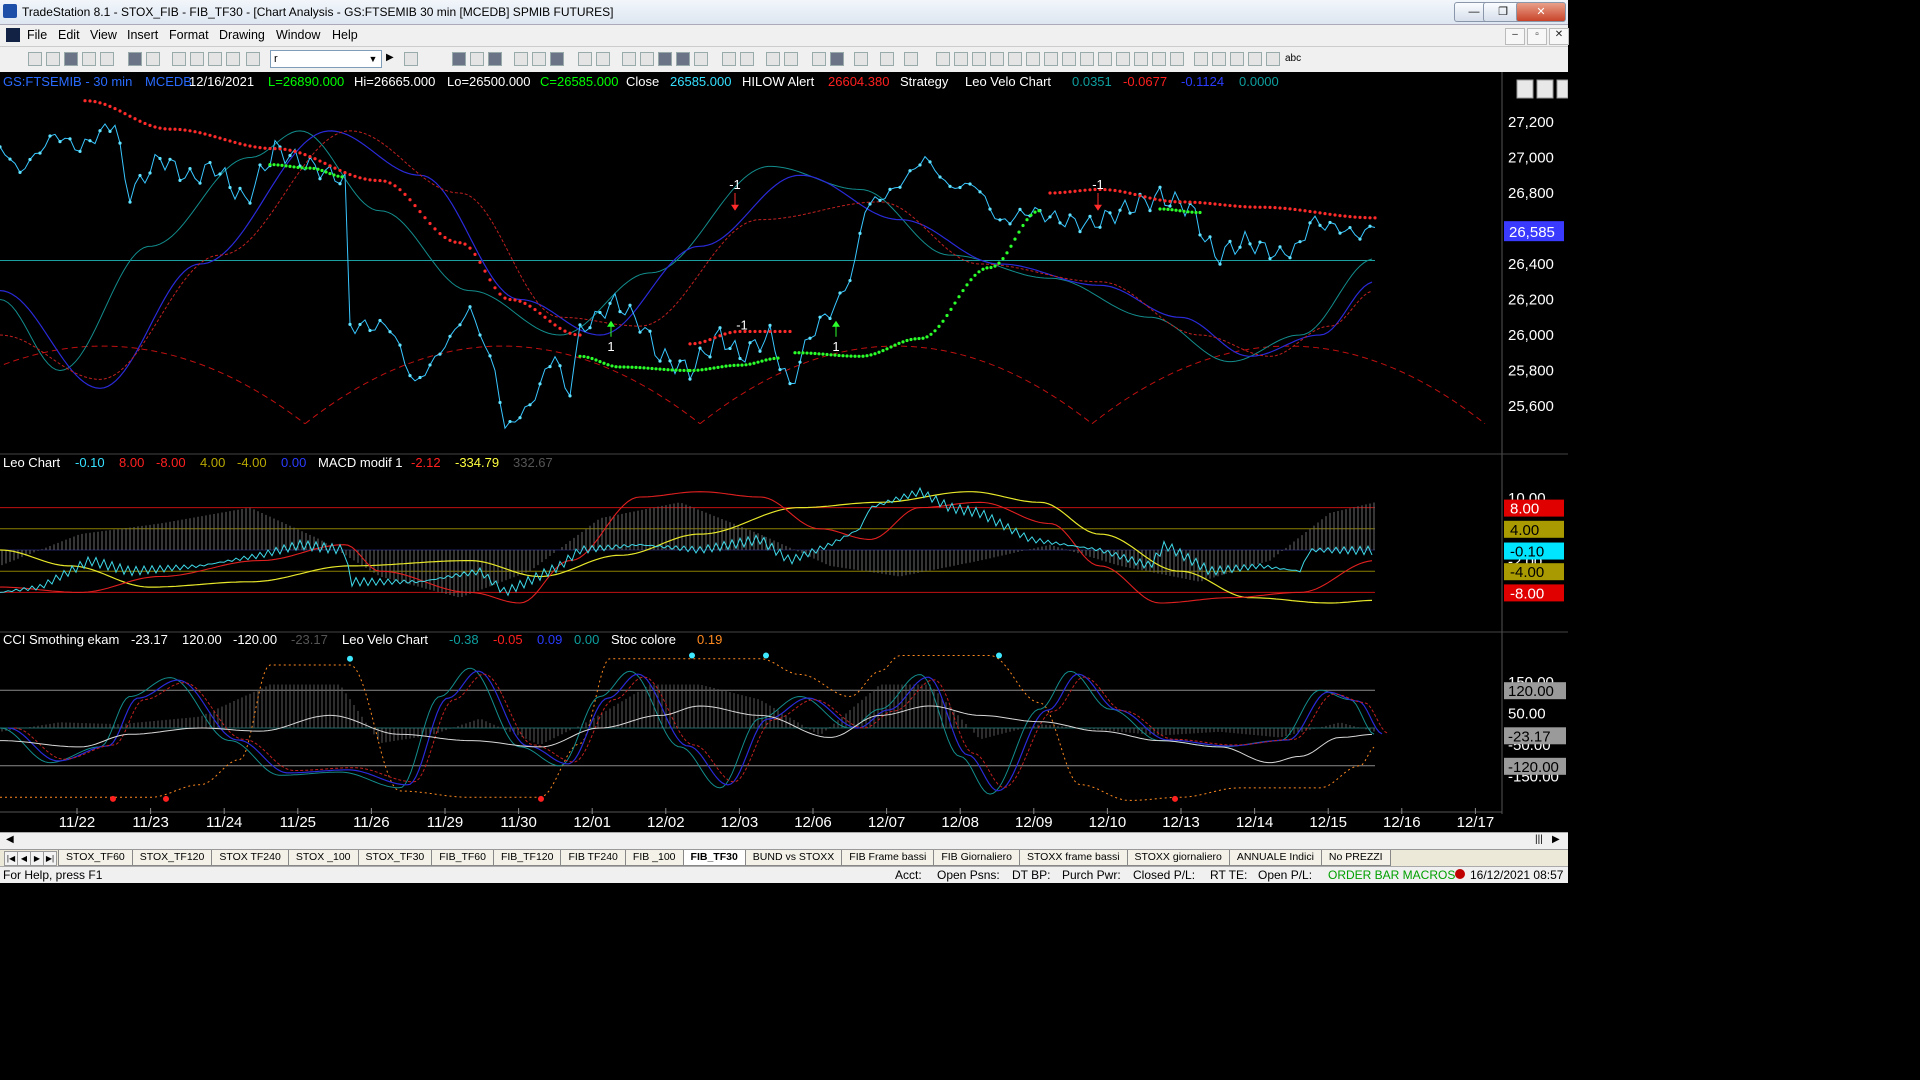  I want to click on ellipse-icon, so click(1255, 59).